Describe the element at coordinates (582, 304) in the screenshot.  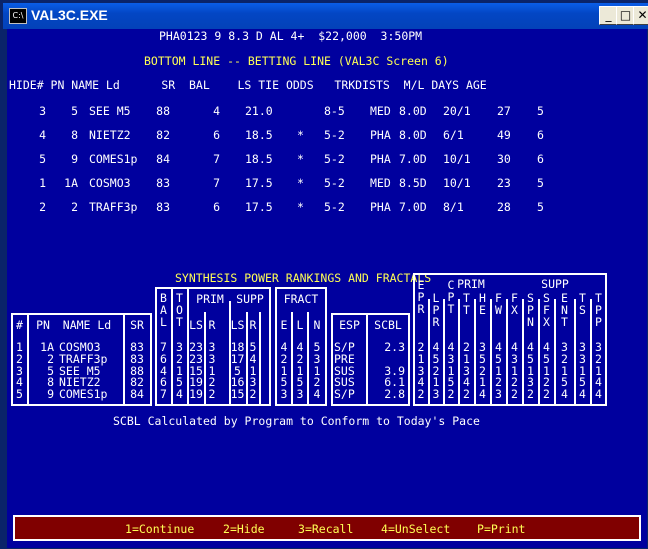
I see `col-header-ts: T S` at that location.